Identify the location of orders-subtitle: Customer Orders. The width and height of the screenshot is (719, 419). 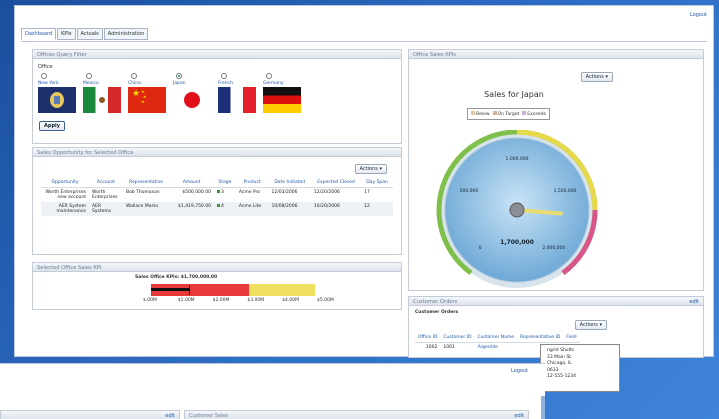
(437, 312).